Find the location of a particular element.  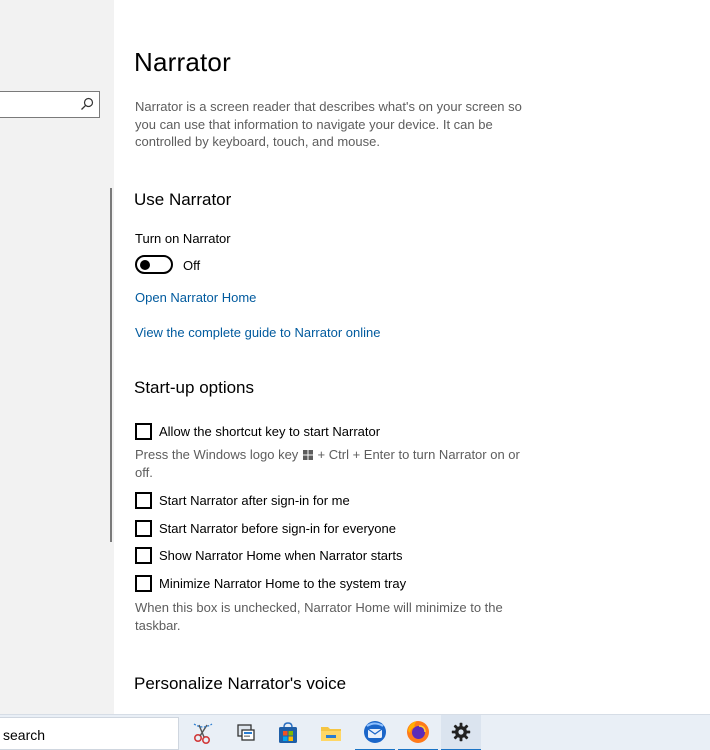

firefox-icon is located at coordinates (418, 732).